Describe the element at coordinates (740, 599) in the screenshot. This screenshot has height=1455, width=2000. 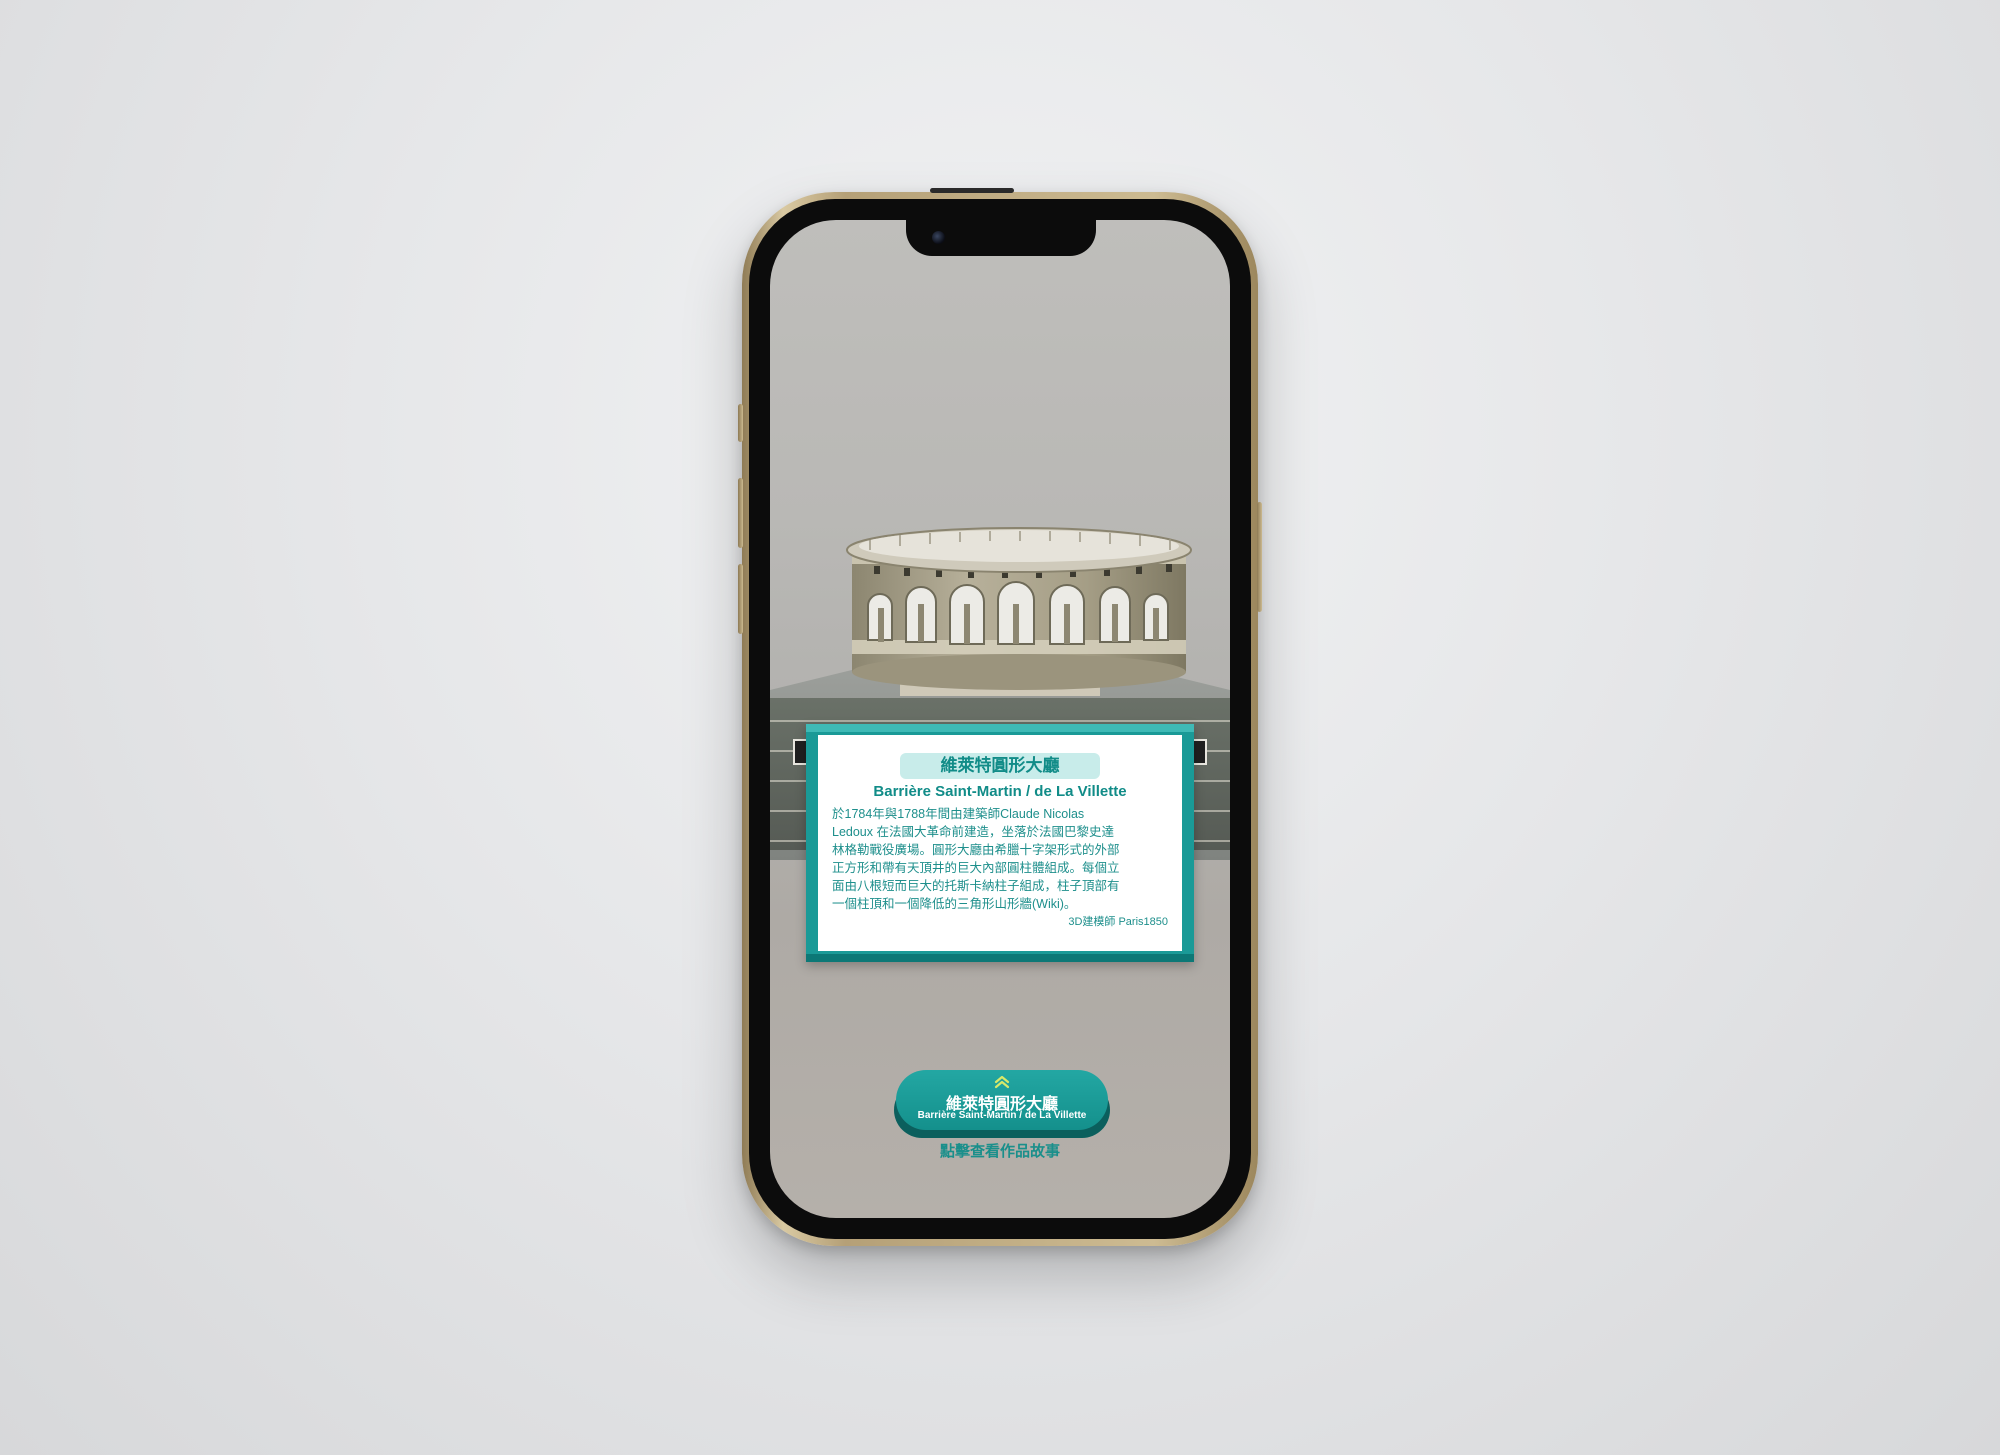
I see `volume-down-button` at that location.